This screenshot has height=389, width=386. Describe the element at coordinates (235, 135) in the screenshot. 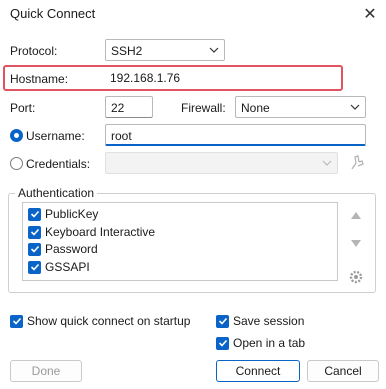

I see `username-input: root` at that location.